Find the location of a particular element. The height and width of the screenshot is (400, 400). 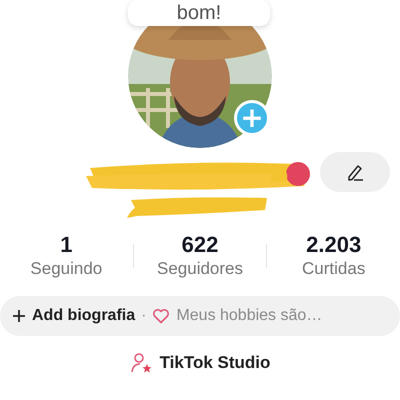

stat-count: 1 is located at coordinates (66, 245).